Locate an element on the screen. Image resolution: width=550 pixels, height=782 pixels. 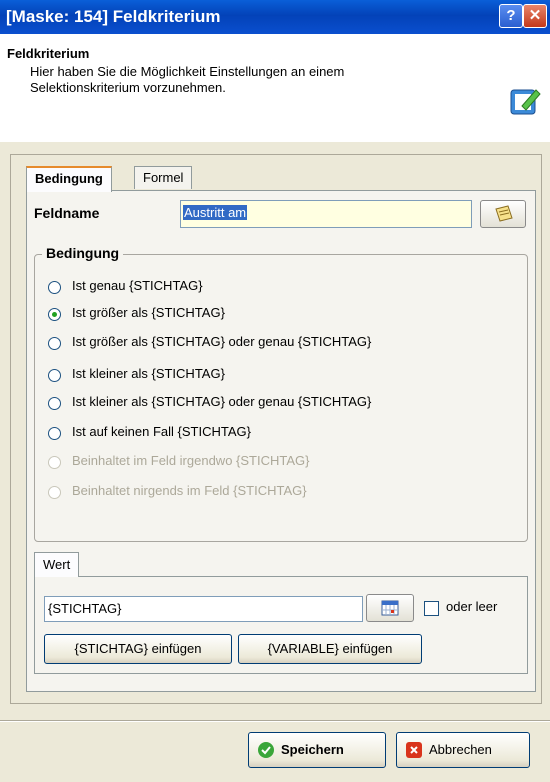
save-button: Speichern is located at coordinates (317, 750).